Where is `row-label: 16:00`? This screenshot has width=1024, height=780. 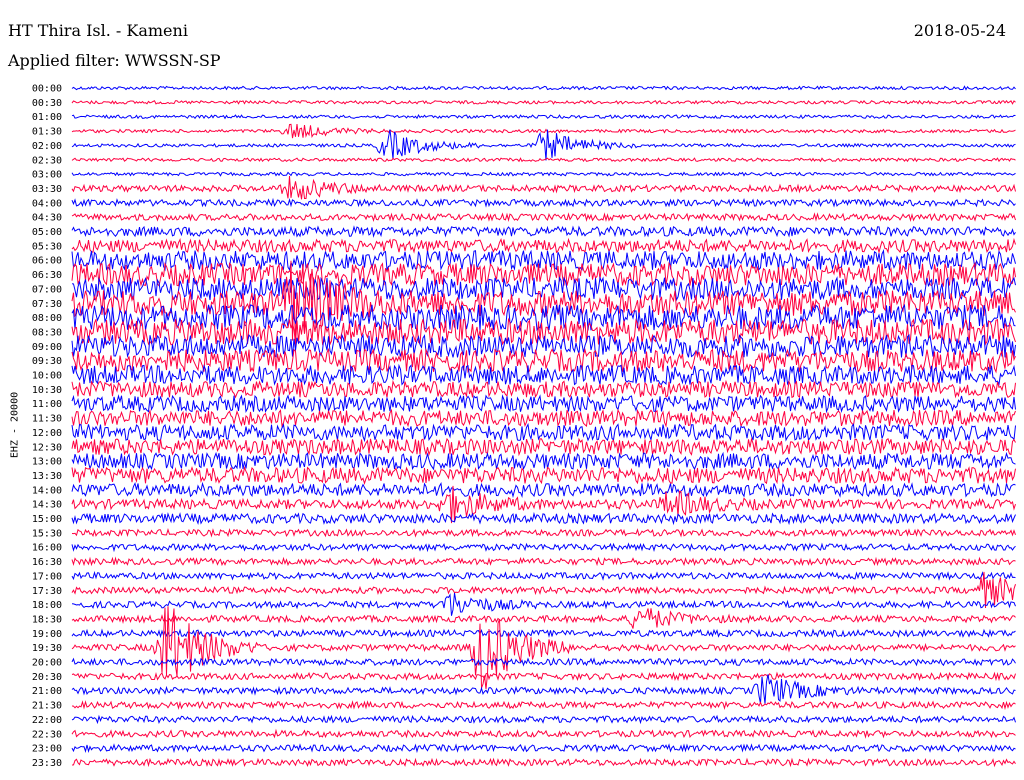
row-label: 16:00 is located at coordinates (47, 548).